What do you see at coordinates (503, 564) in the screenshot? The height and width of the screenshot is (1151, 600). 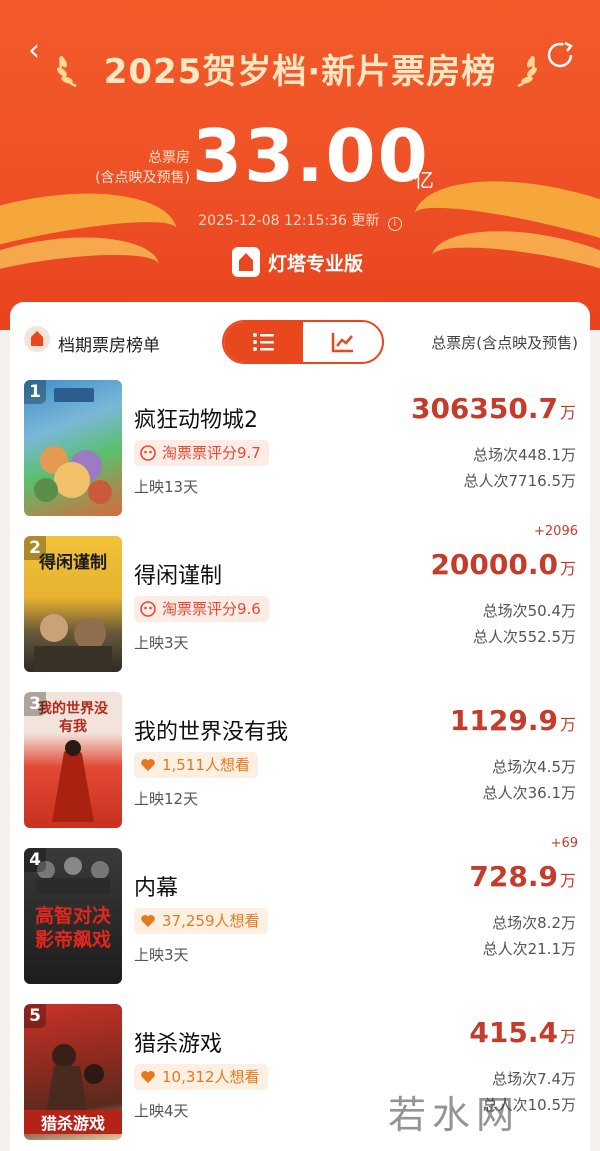 I see `box-office-value: 20000.0 万` at bounding box center [503, 564].